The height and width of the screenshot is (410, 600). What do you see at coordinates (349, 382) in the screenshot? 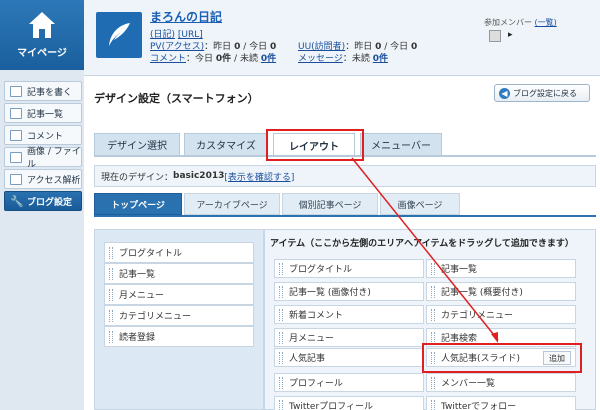
I see `item-profile: プロフィール` at bounding box center [349, 382].